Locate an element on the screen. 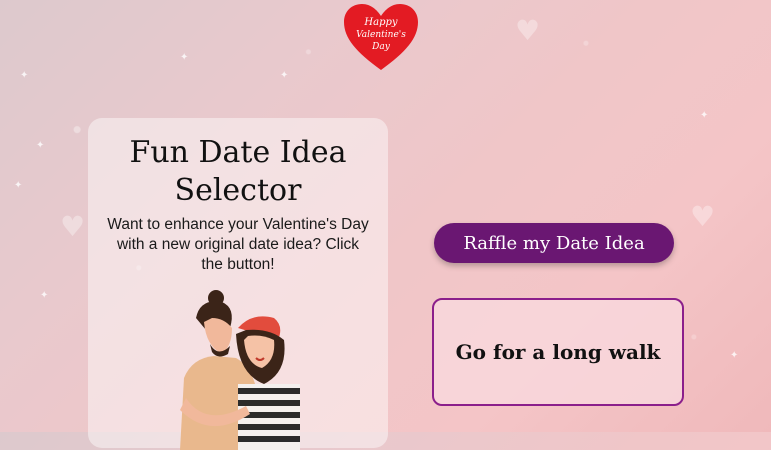  happy-valentines-day-logo: Happy Valentine's Day is located at coordinates (381, 37).